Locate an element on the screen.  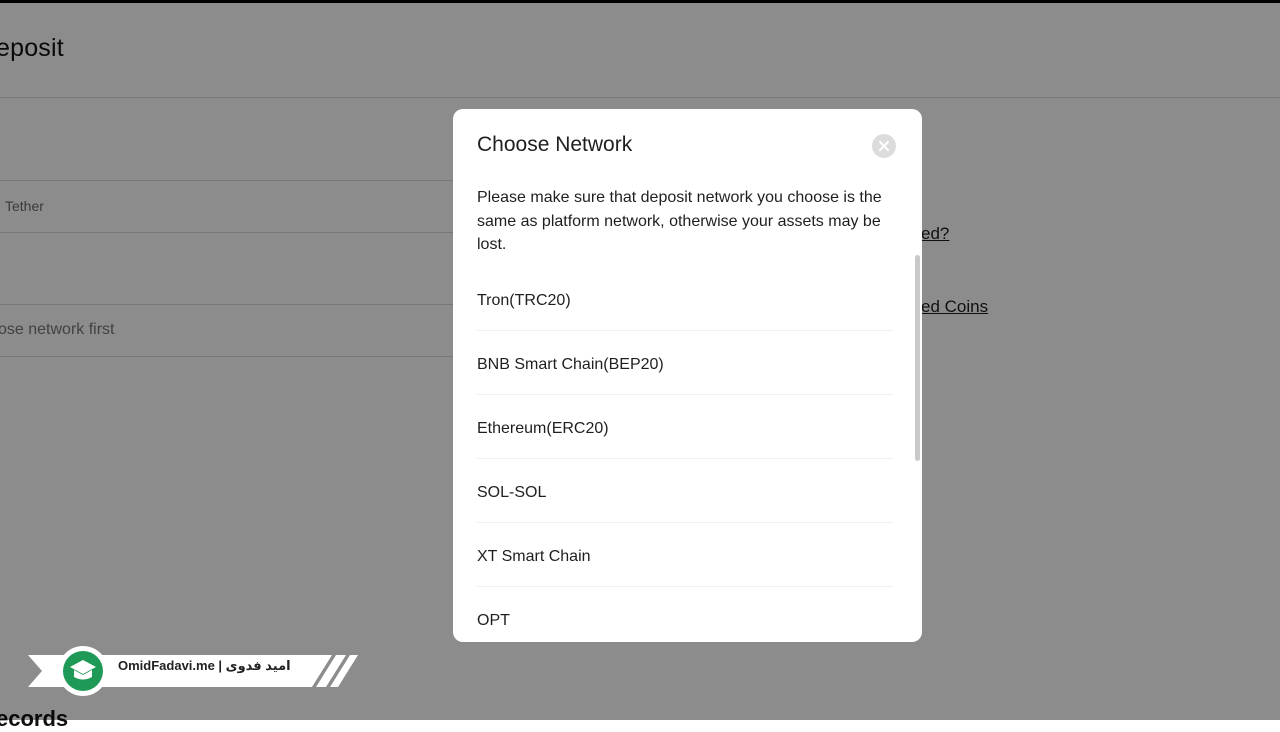
network-option-sol: SOL-SOL is located at coordinates (685, 491).